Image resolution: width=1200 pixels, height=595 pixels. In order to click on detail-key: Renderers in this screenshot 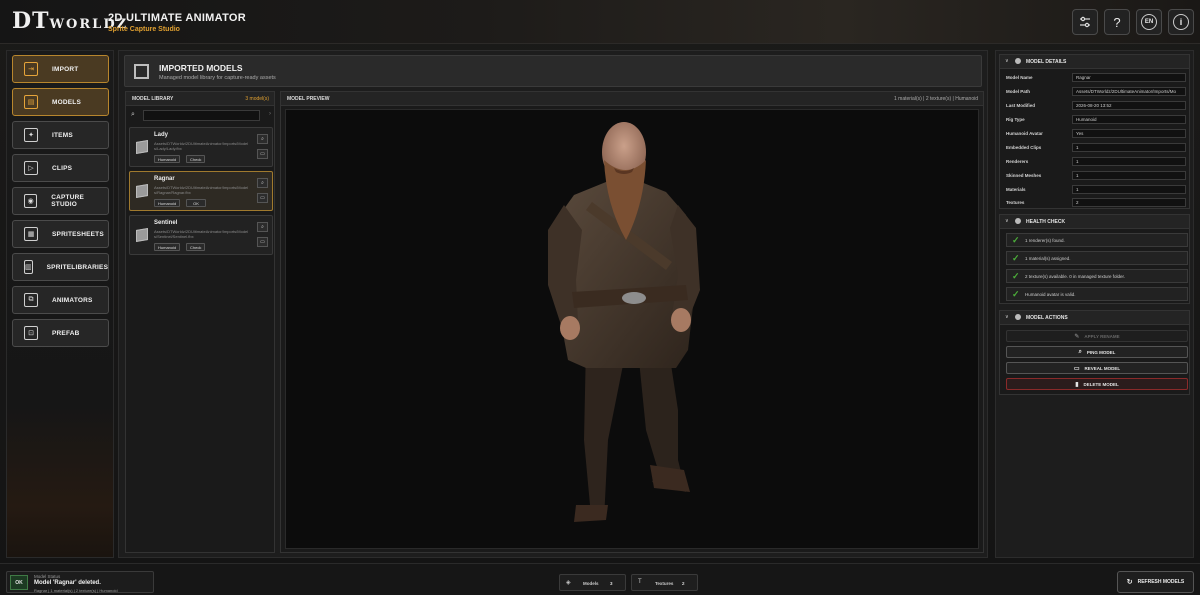, I will do `click(1017, 161)`.